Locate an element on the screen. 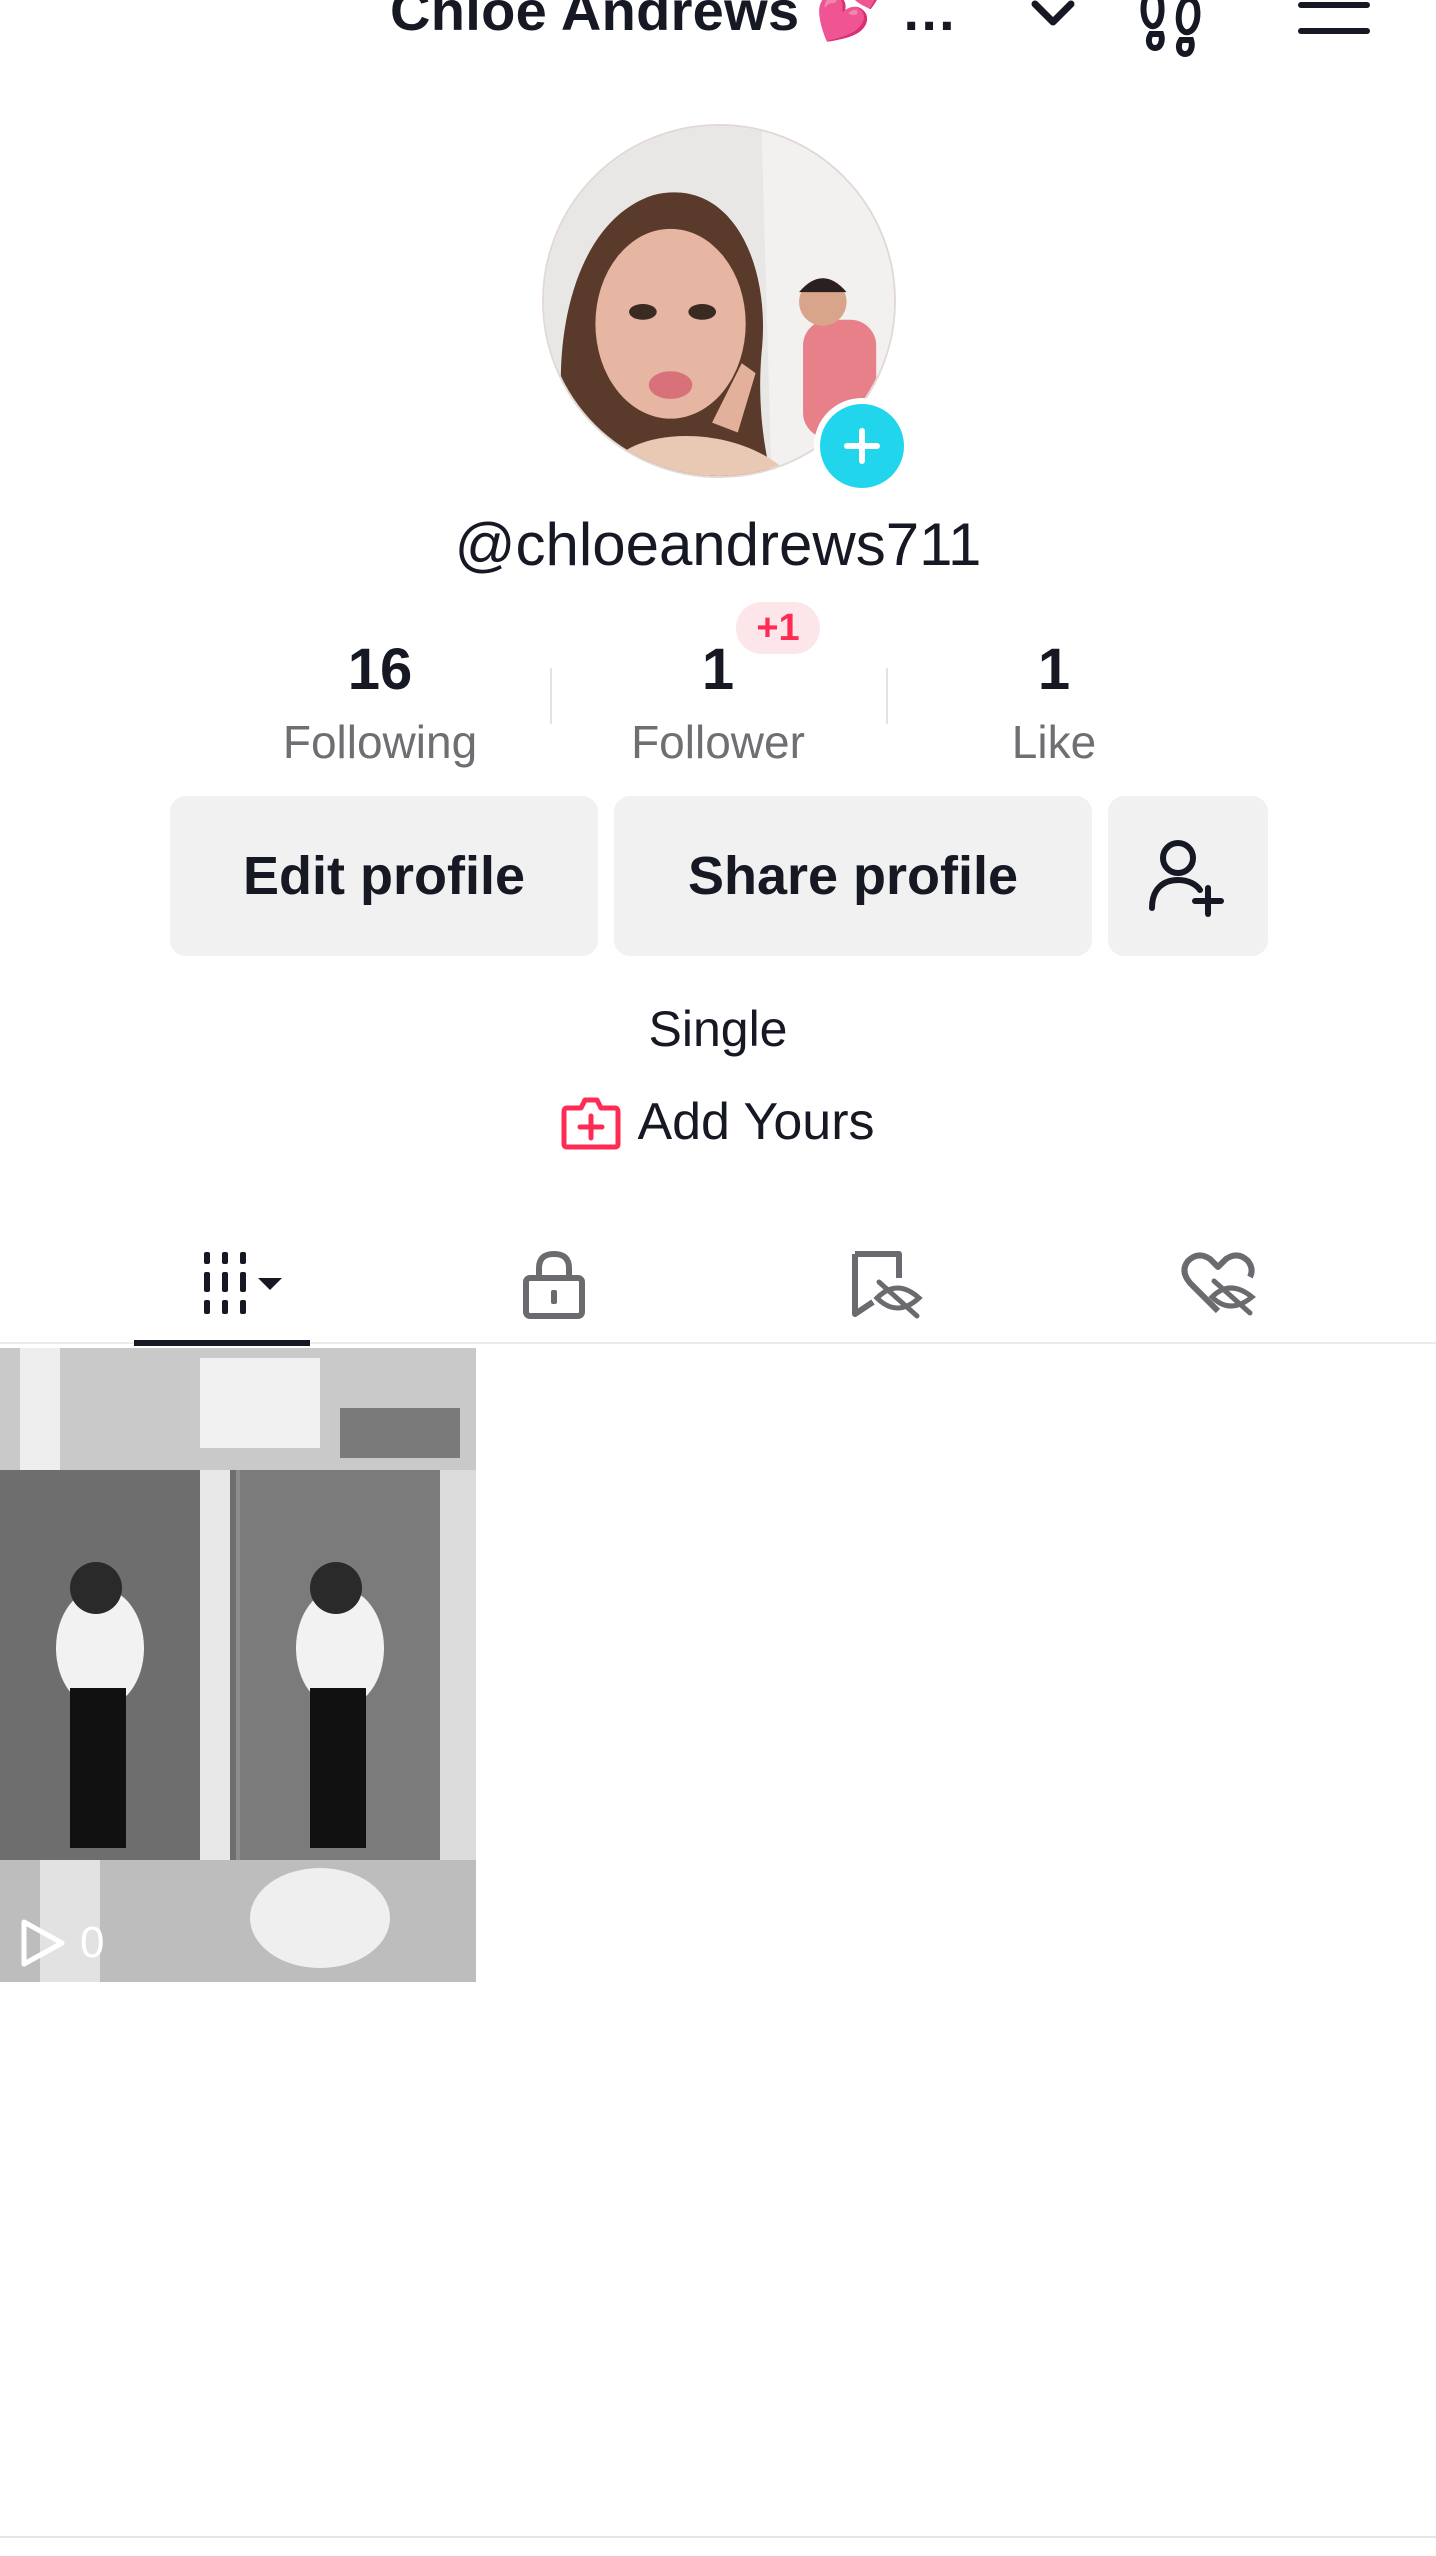  video-views: 0 is located at coordinates (61, 1943).